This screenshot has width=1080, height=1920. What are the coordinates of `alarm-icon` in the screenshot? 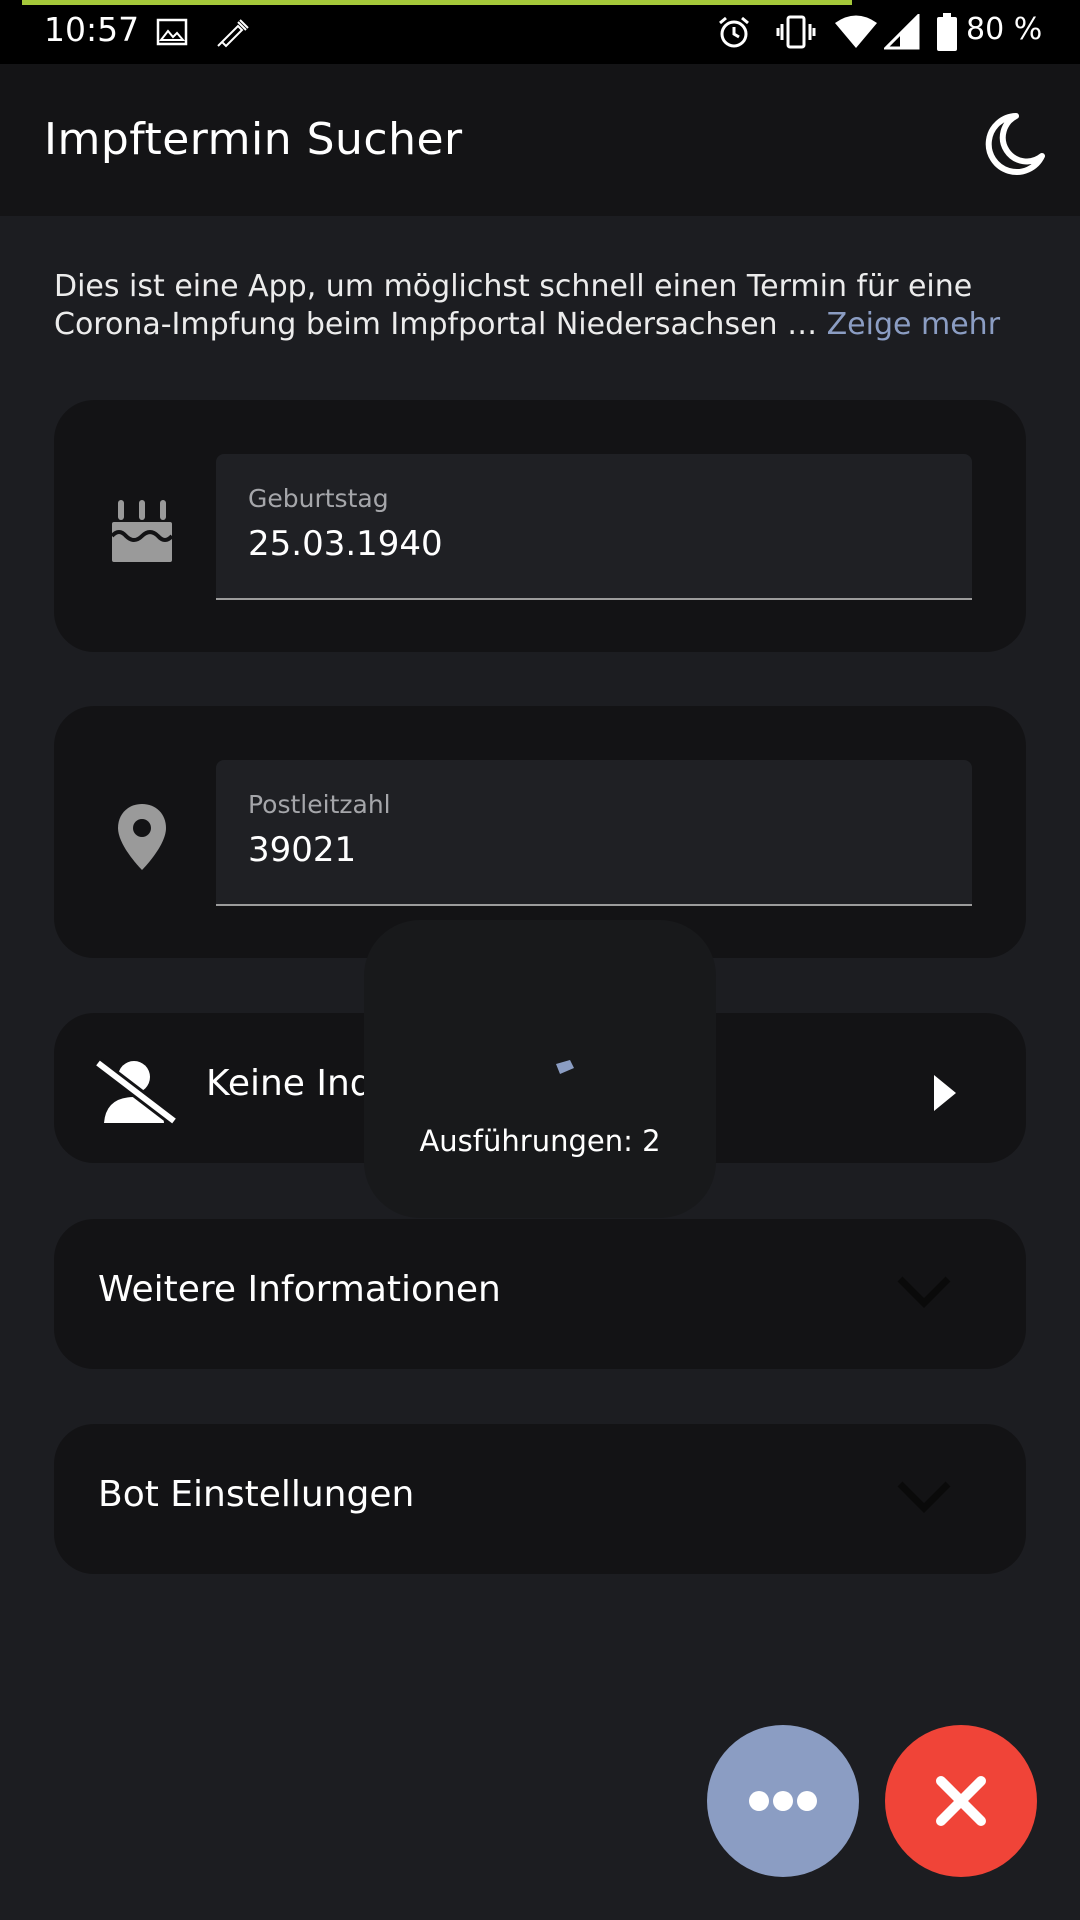 It's located at (734, 32).